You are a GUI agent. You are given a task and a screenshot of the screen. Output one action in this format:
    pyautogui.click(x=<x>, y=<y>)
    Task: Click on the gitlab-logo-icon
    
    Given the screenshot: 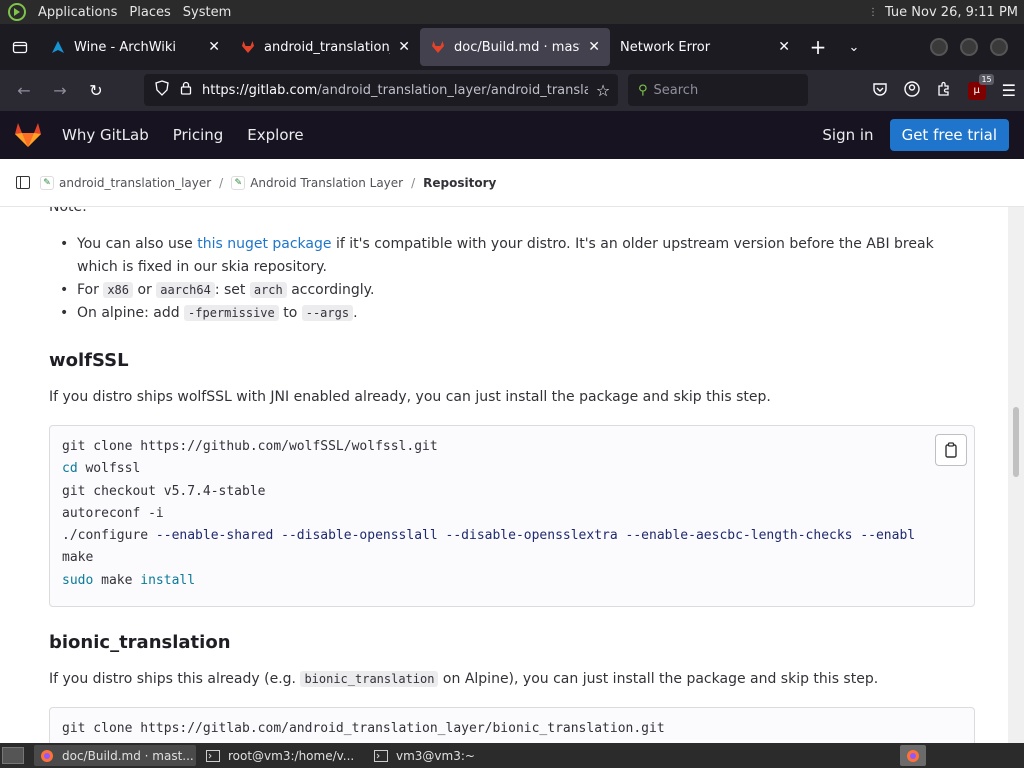 What is the action you would take?
    pyautogui.click(x=28, y=135)
    